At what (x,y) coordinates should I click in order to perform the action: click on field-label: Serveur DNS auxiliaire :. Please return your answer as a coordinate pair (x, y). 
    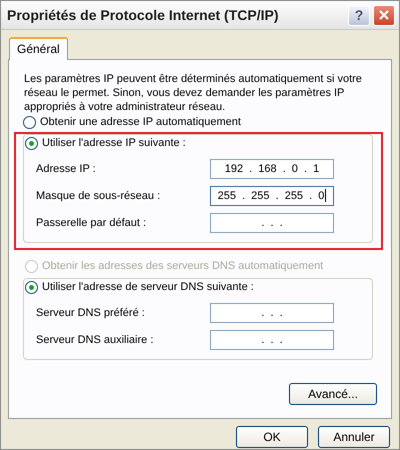
    Looking at the image, I should click on (95, 340).